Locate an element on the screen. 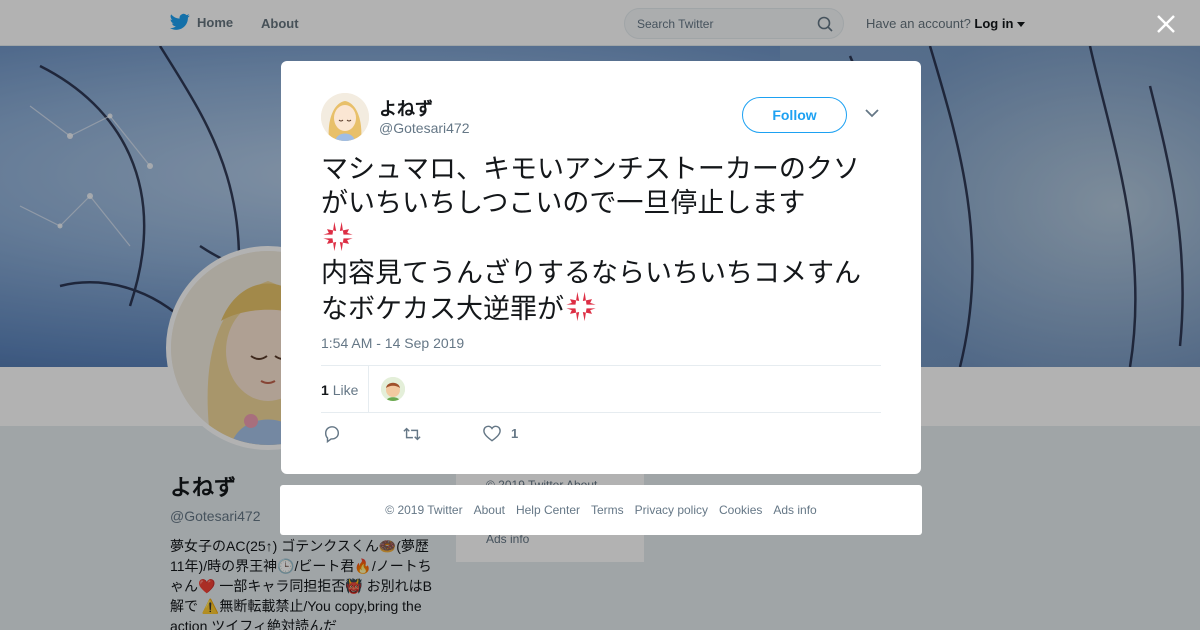  liker-avatar is located at coordinates (393, 389).